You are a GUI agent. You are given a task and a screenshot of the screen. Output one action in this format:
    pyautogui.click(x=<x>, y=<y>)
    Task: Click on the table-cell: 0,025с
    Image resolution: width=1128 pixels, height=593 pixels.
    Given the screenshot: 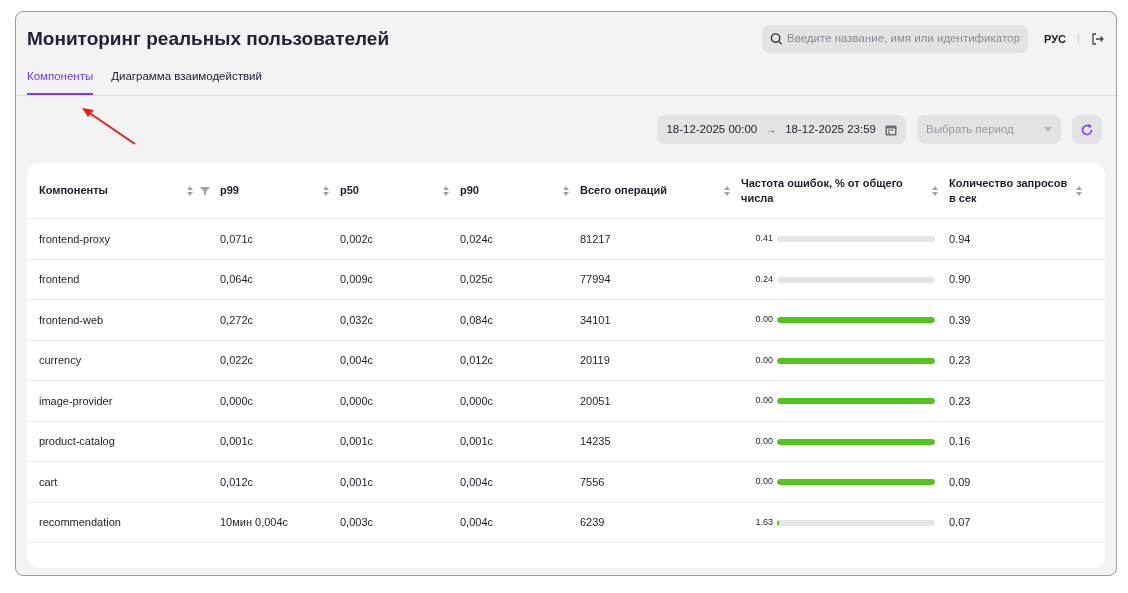 What is the action you would take?
    pyautogui.click(x=477, y=279)
    